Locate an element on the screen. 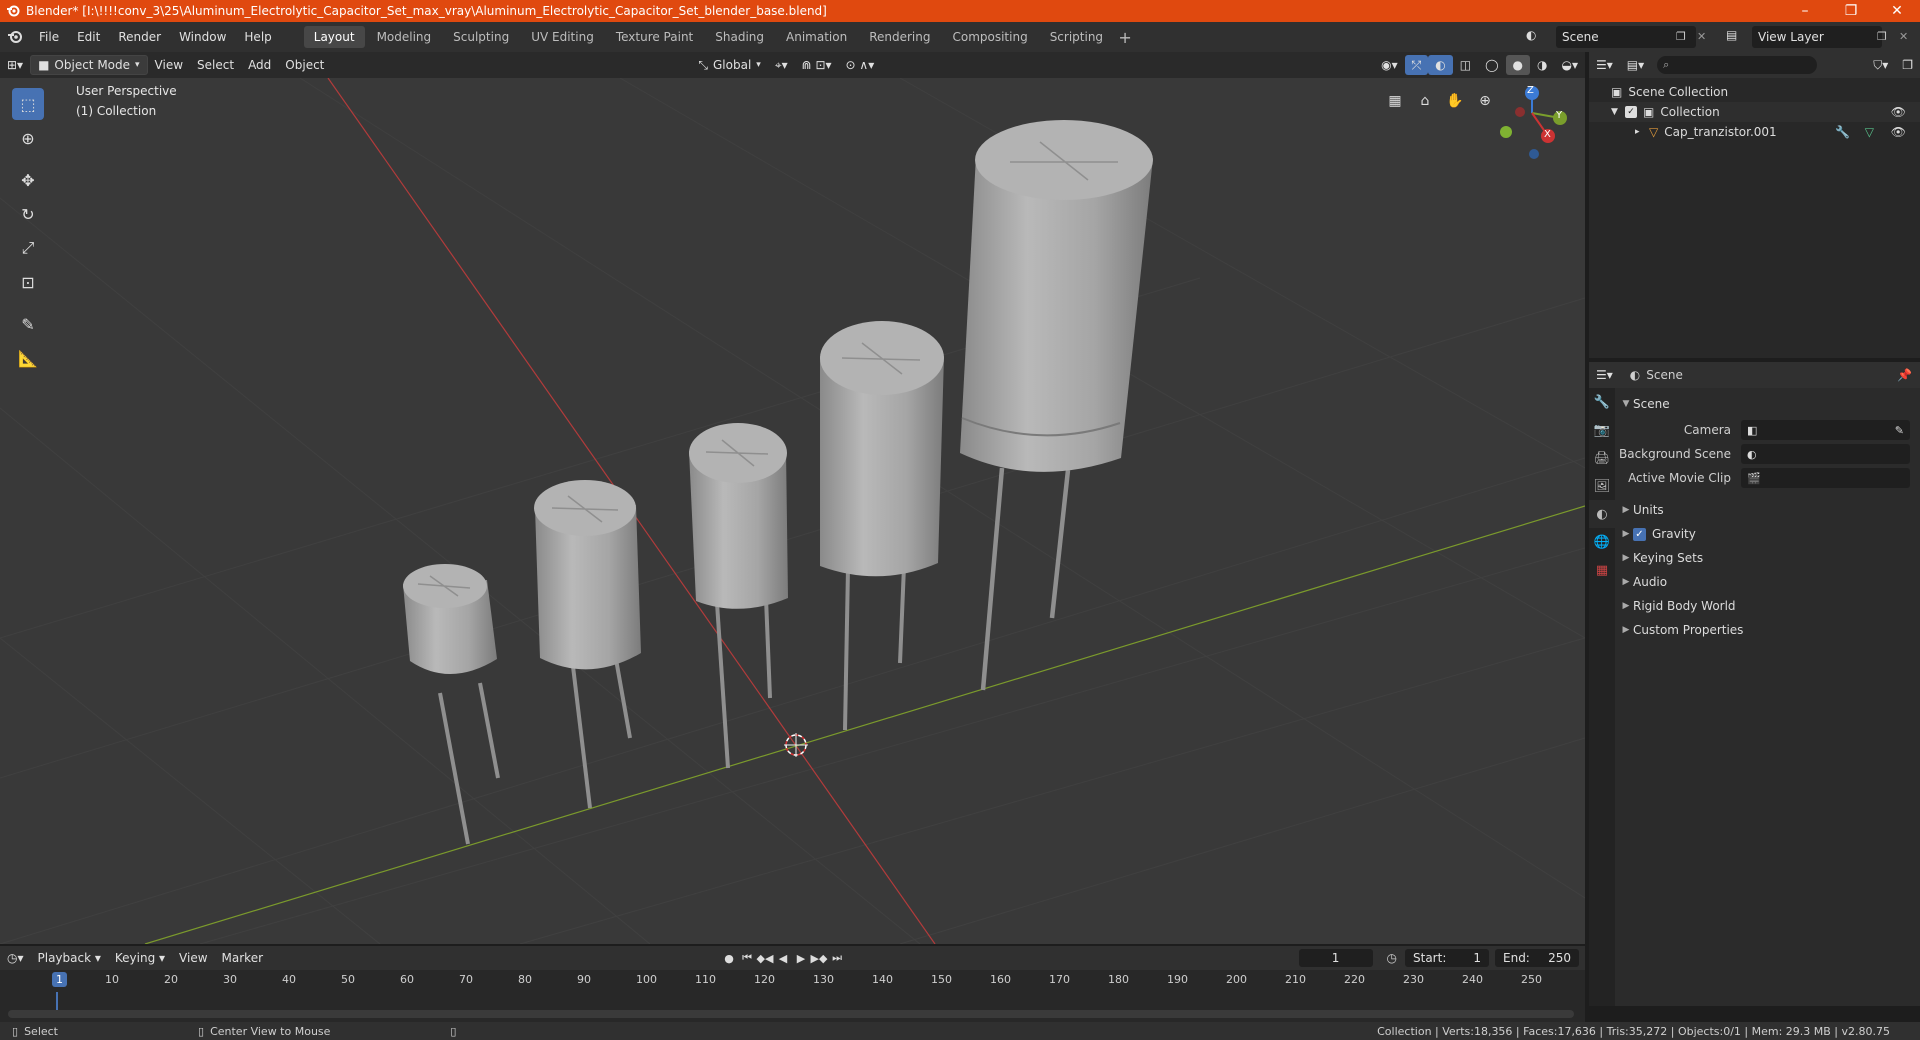 The image size is (1920, 1040). clock-icon: ◷ is located at coordinates (1392, 958).